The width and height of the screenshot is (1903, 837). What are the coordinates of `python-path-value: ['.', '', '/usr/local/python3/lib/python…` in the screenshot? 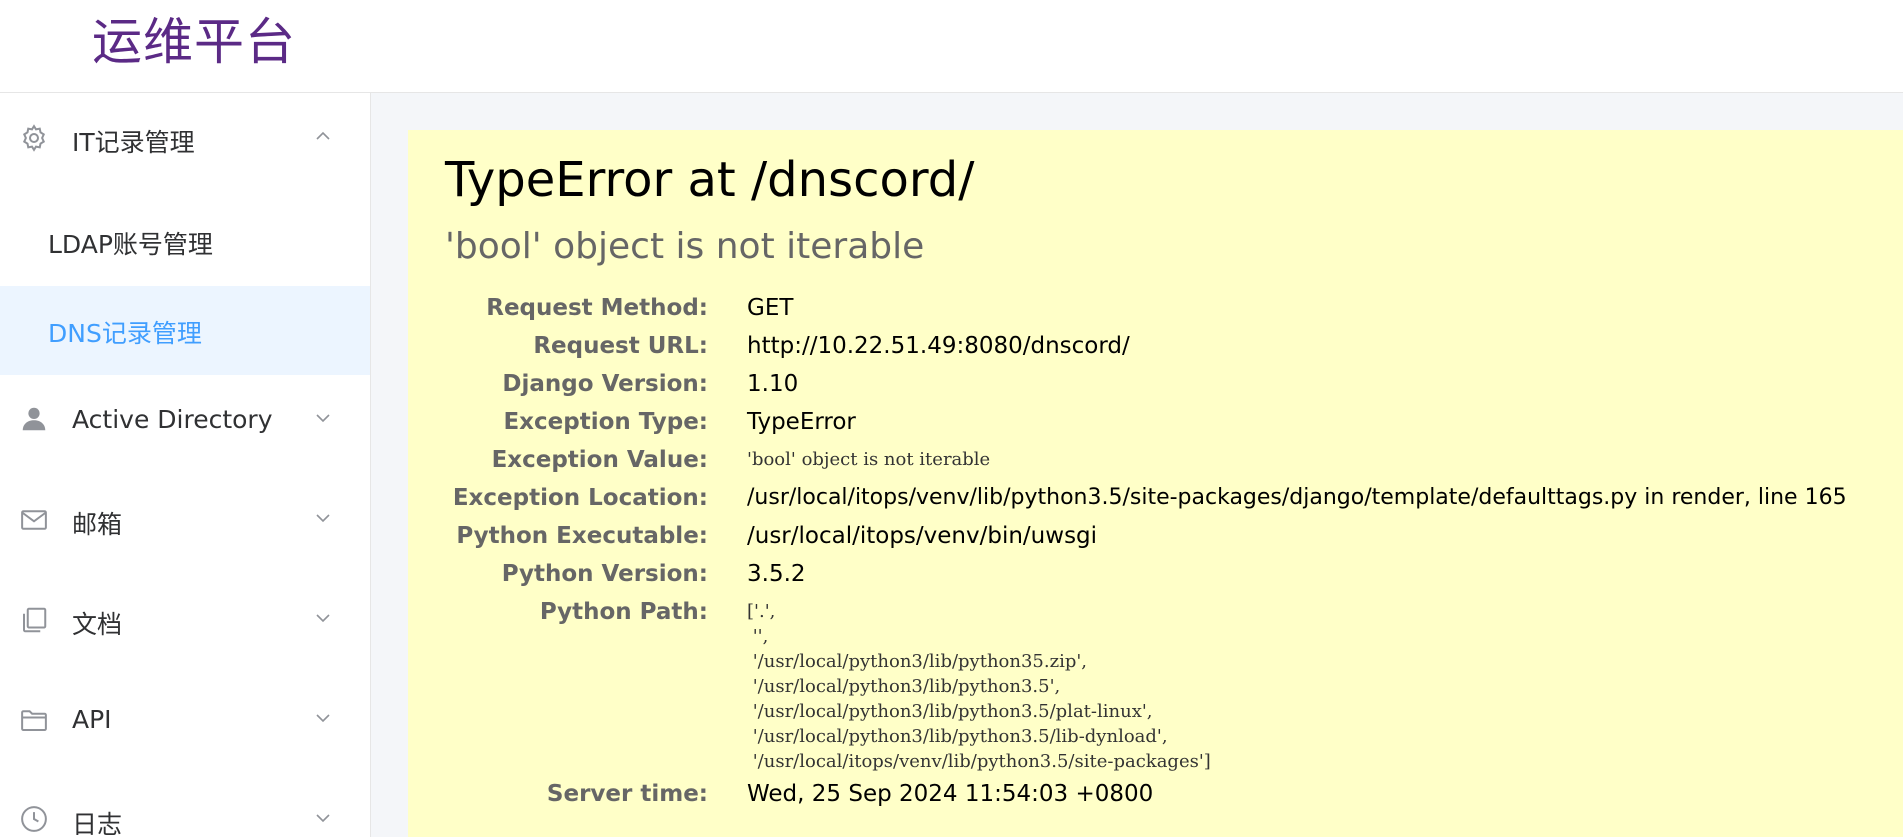 It's located at (979, 686).